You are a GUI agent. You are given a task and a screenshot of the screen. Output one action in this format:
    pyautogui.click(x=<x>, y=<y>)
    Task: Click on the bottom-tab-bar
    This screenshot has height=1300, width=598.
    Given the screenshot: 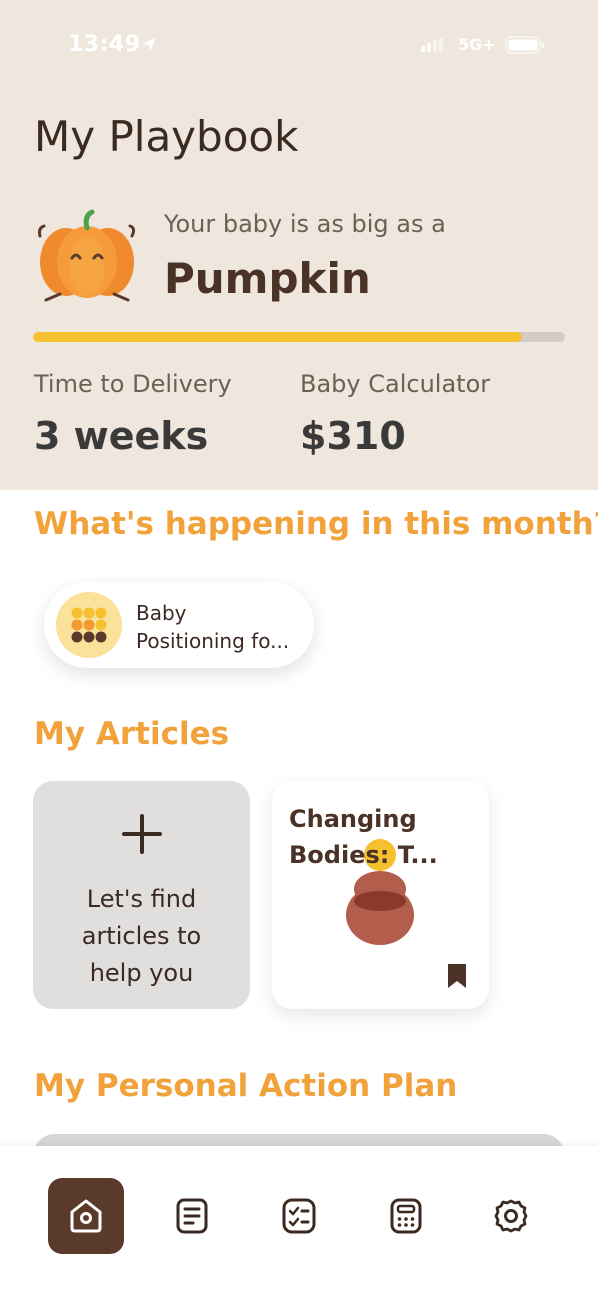 What is the action you would take?
    pyautogui.click(x=299, y=1223)
    